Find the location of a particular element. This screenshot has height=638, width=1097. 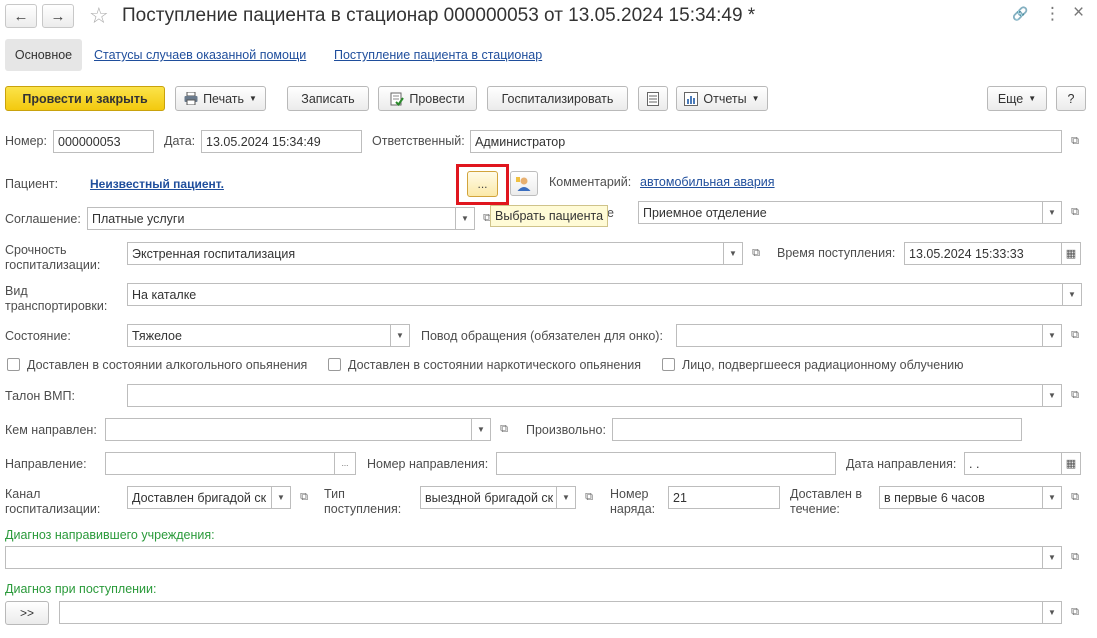

responsible-field: Администратор is located at coordinates (766, 141).